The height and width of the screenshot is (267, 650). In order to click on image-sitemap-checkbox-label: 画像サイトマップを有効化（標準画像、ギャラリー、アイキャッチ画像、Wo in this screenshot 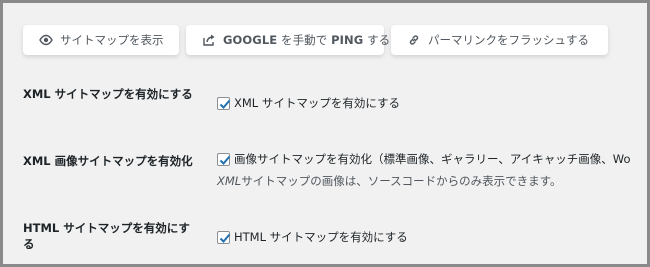, I will do `click(432, 159)`.